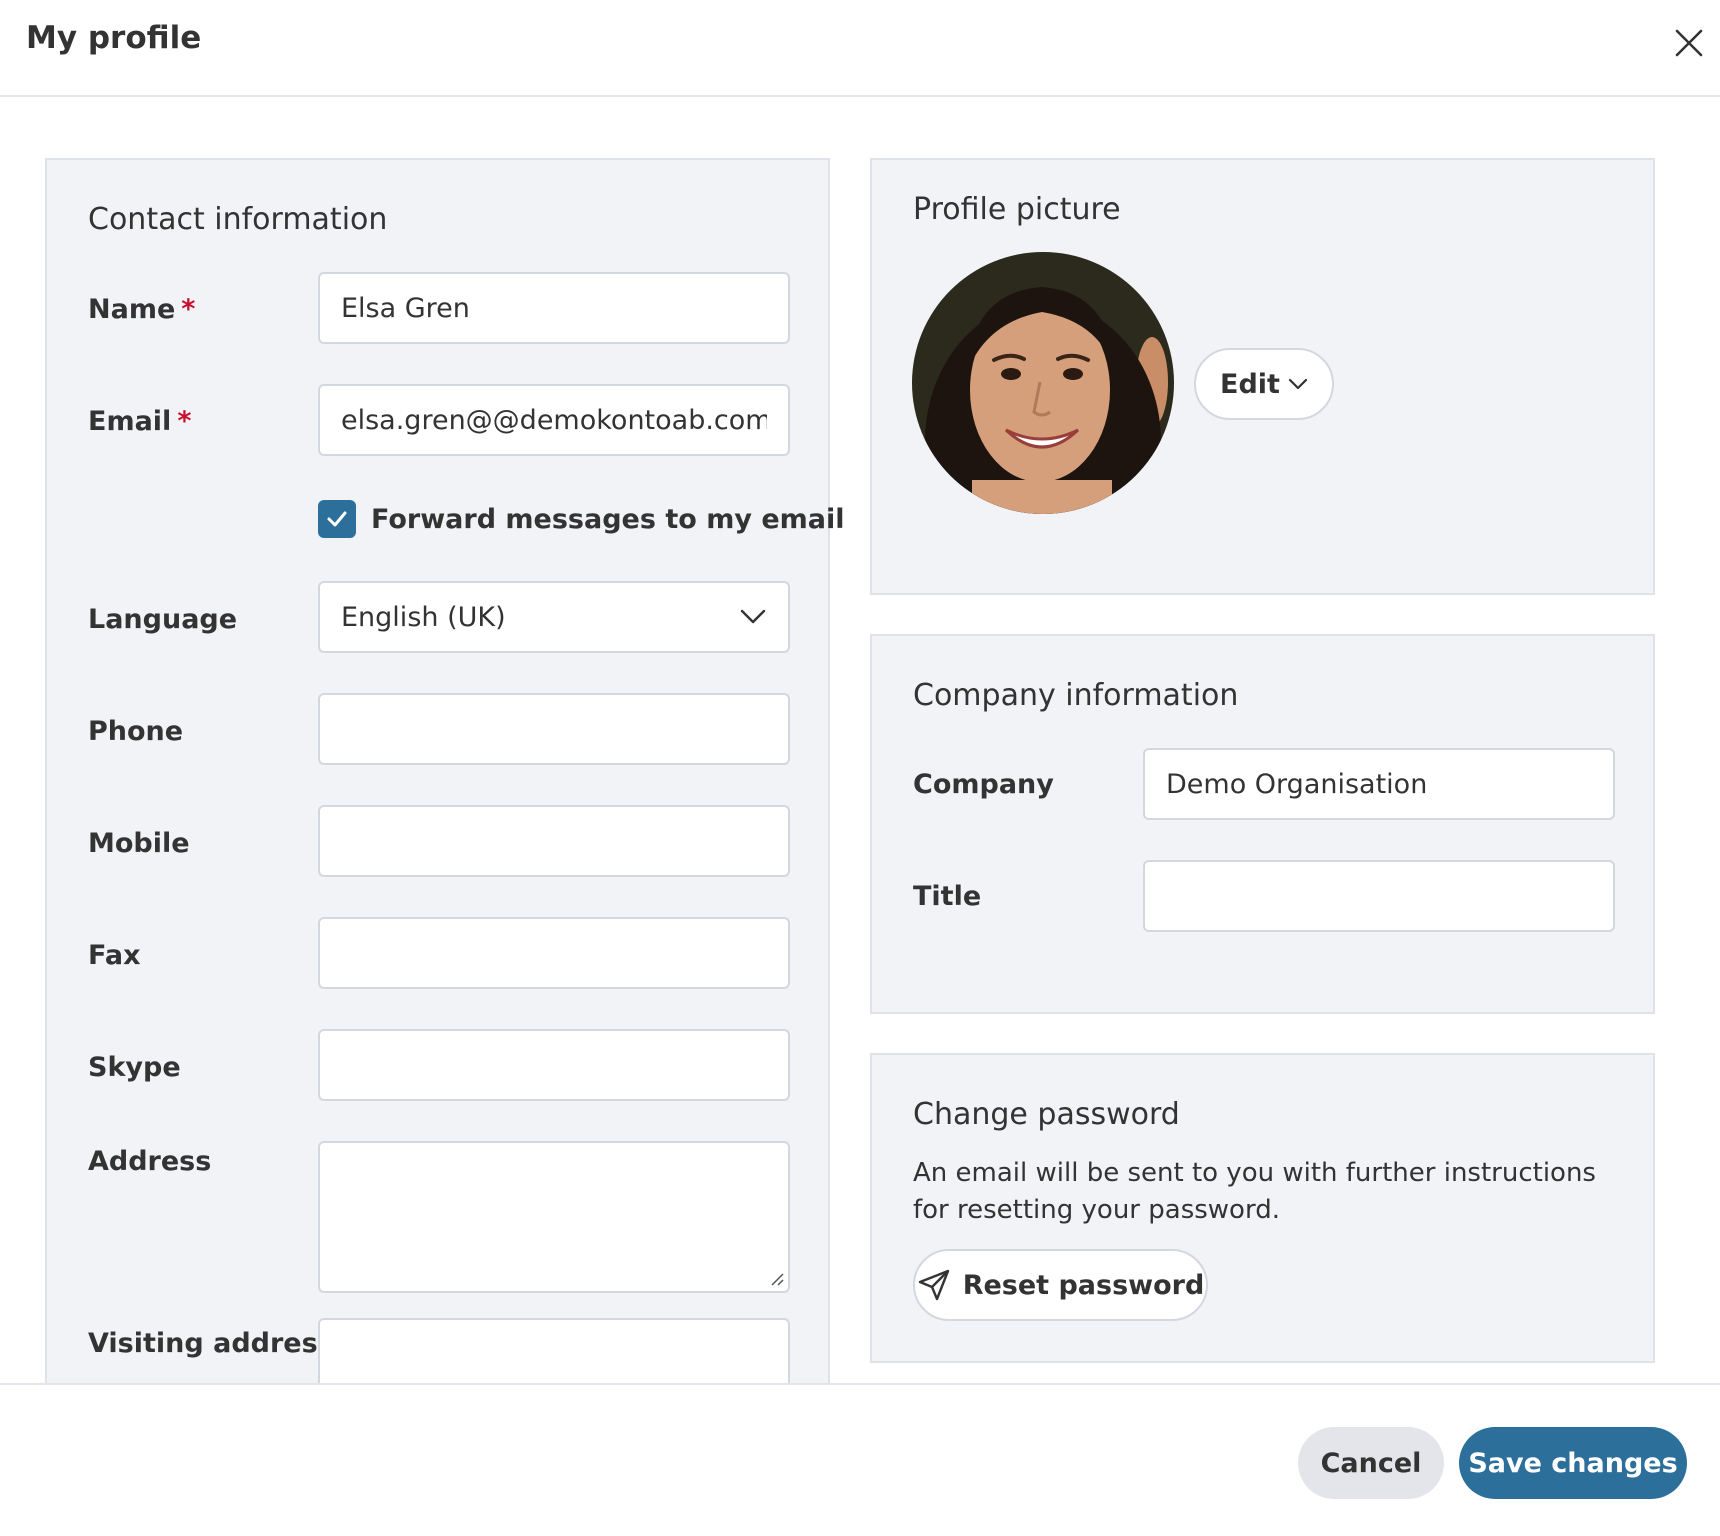  What do you see at coordinates (1264, 384) in the screenshot?
I see `edit-picture-button: Edit` at bounding box center [1264, 384].